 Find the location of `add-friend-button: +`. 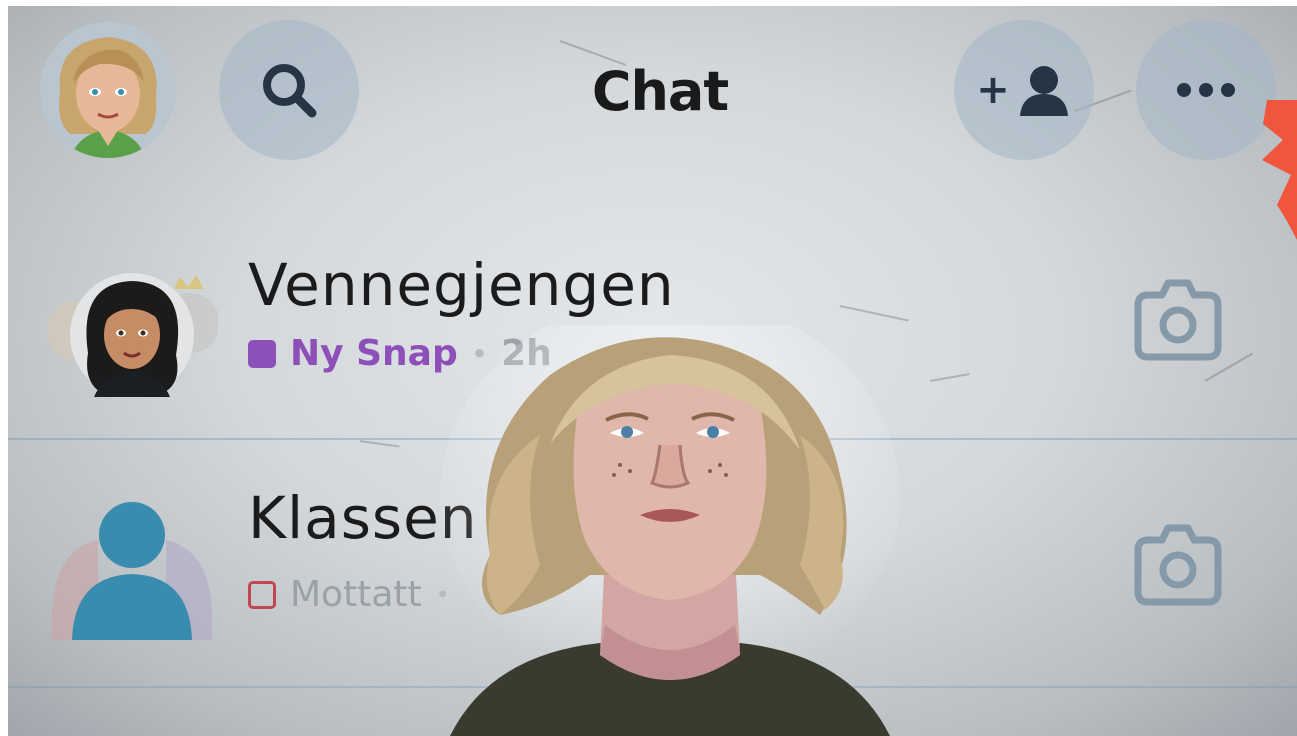

add-friend-button: + is located at coordinates (1024, 90).